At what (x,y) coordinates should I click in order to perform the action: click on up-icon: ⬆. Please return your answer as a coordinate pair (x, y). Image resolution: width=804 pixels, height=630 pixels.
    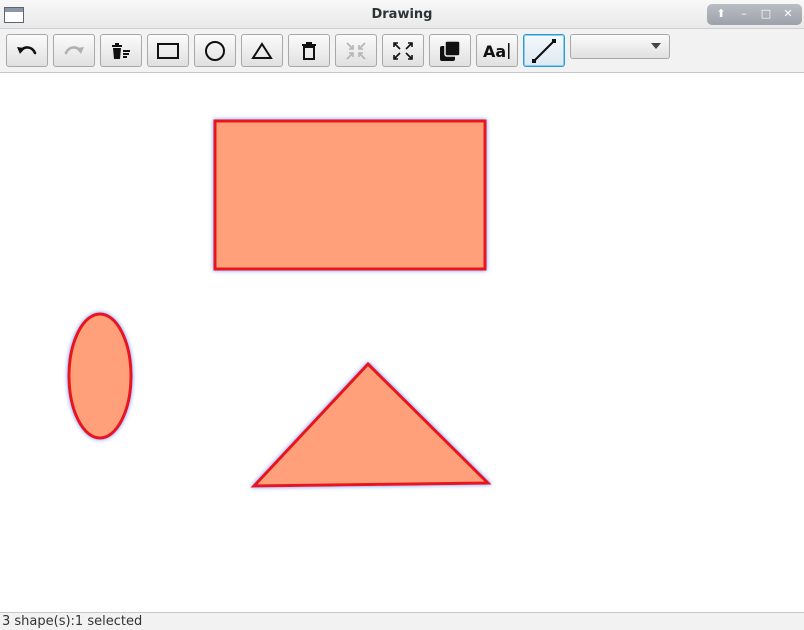
    Looking at the image, I should click on (721, 14).